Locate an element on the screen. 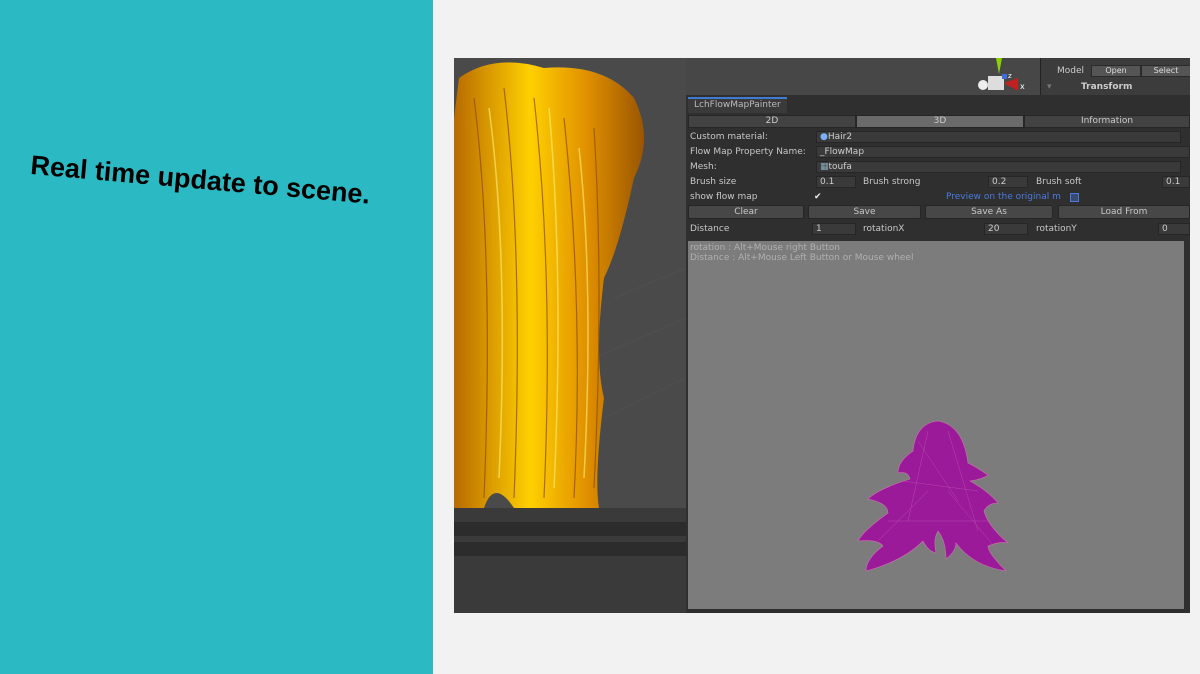 The height and width of the screenshot is (674, 1200). preview-original-checkbox is located at coordinates (1074, 197).